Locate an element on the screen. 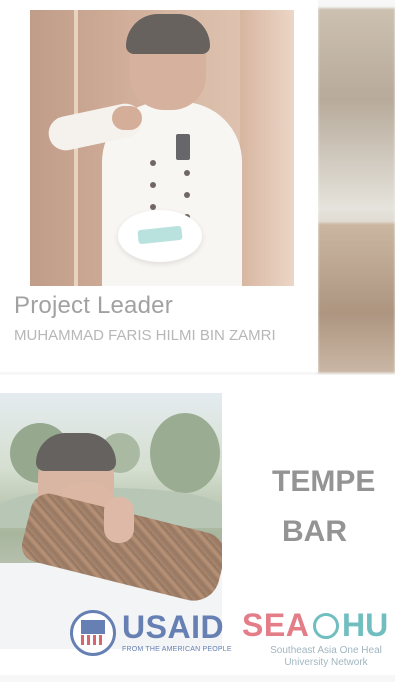  product-name: TEMPE BAR is located at coordinates (329, 507).